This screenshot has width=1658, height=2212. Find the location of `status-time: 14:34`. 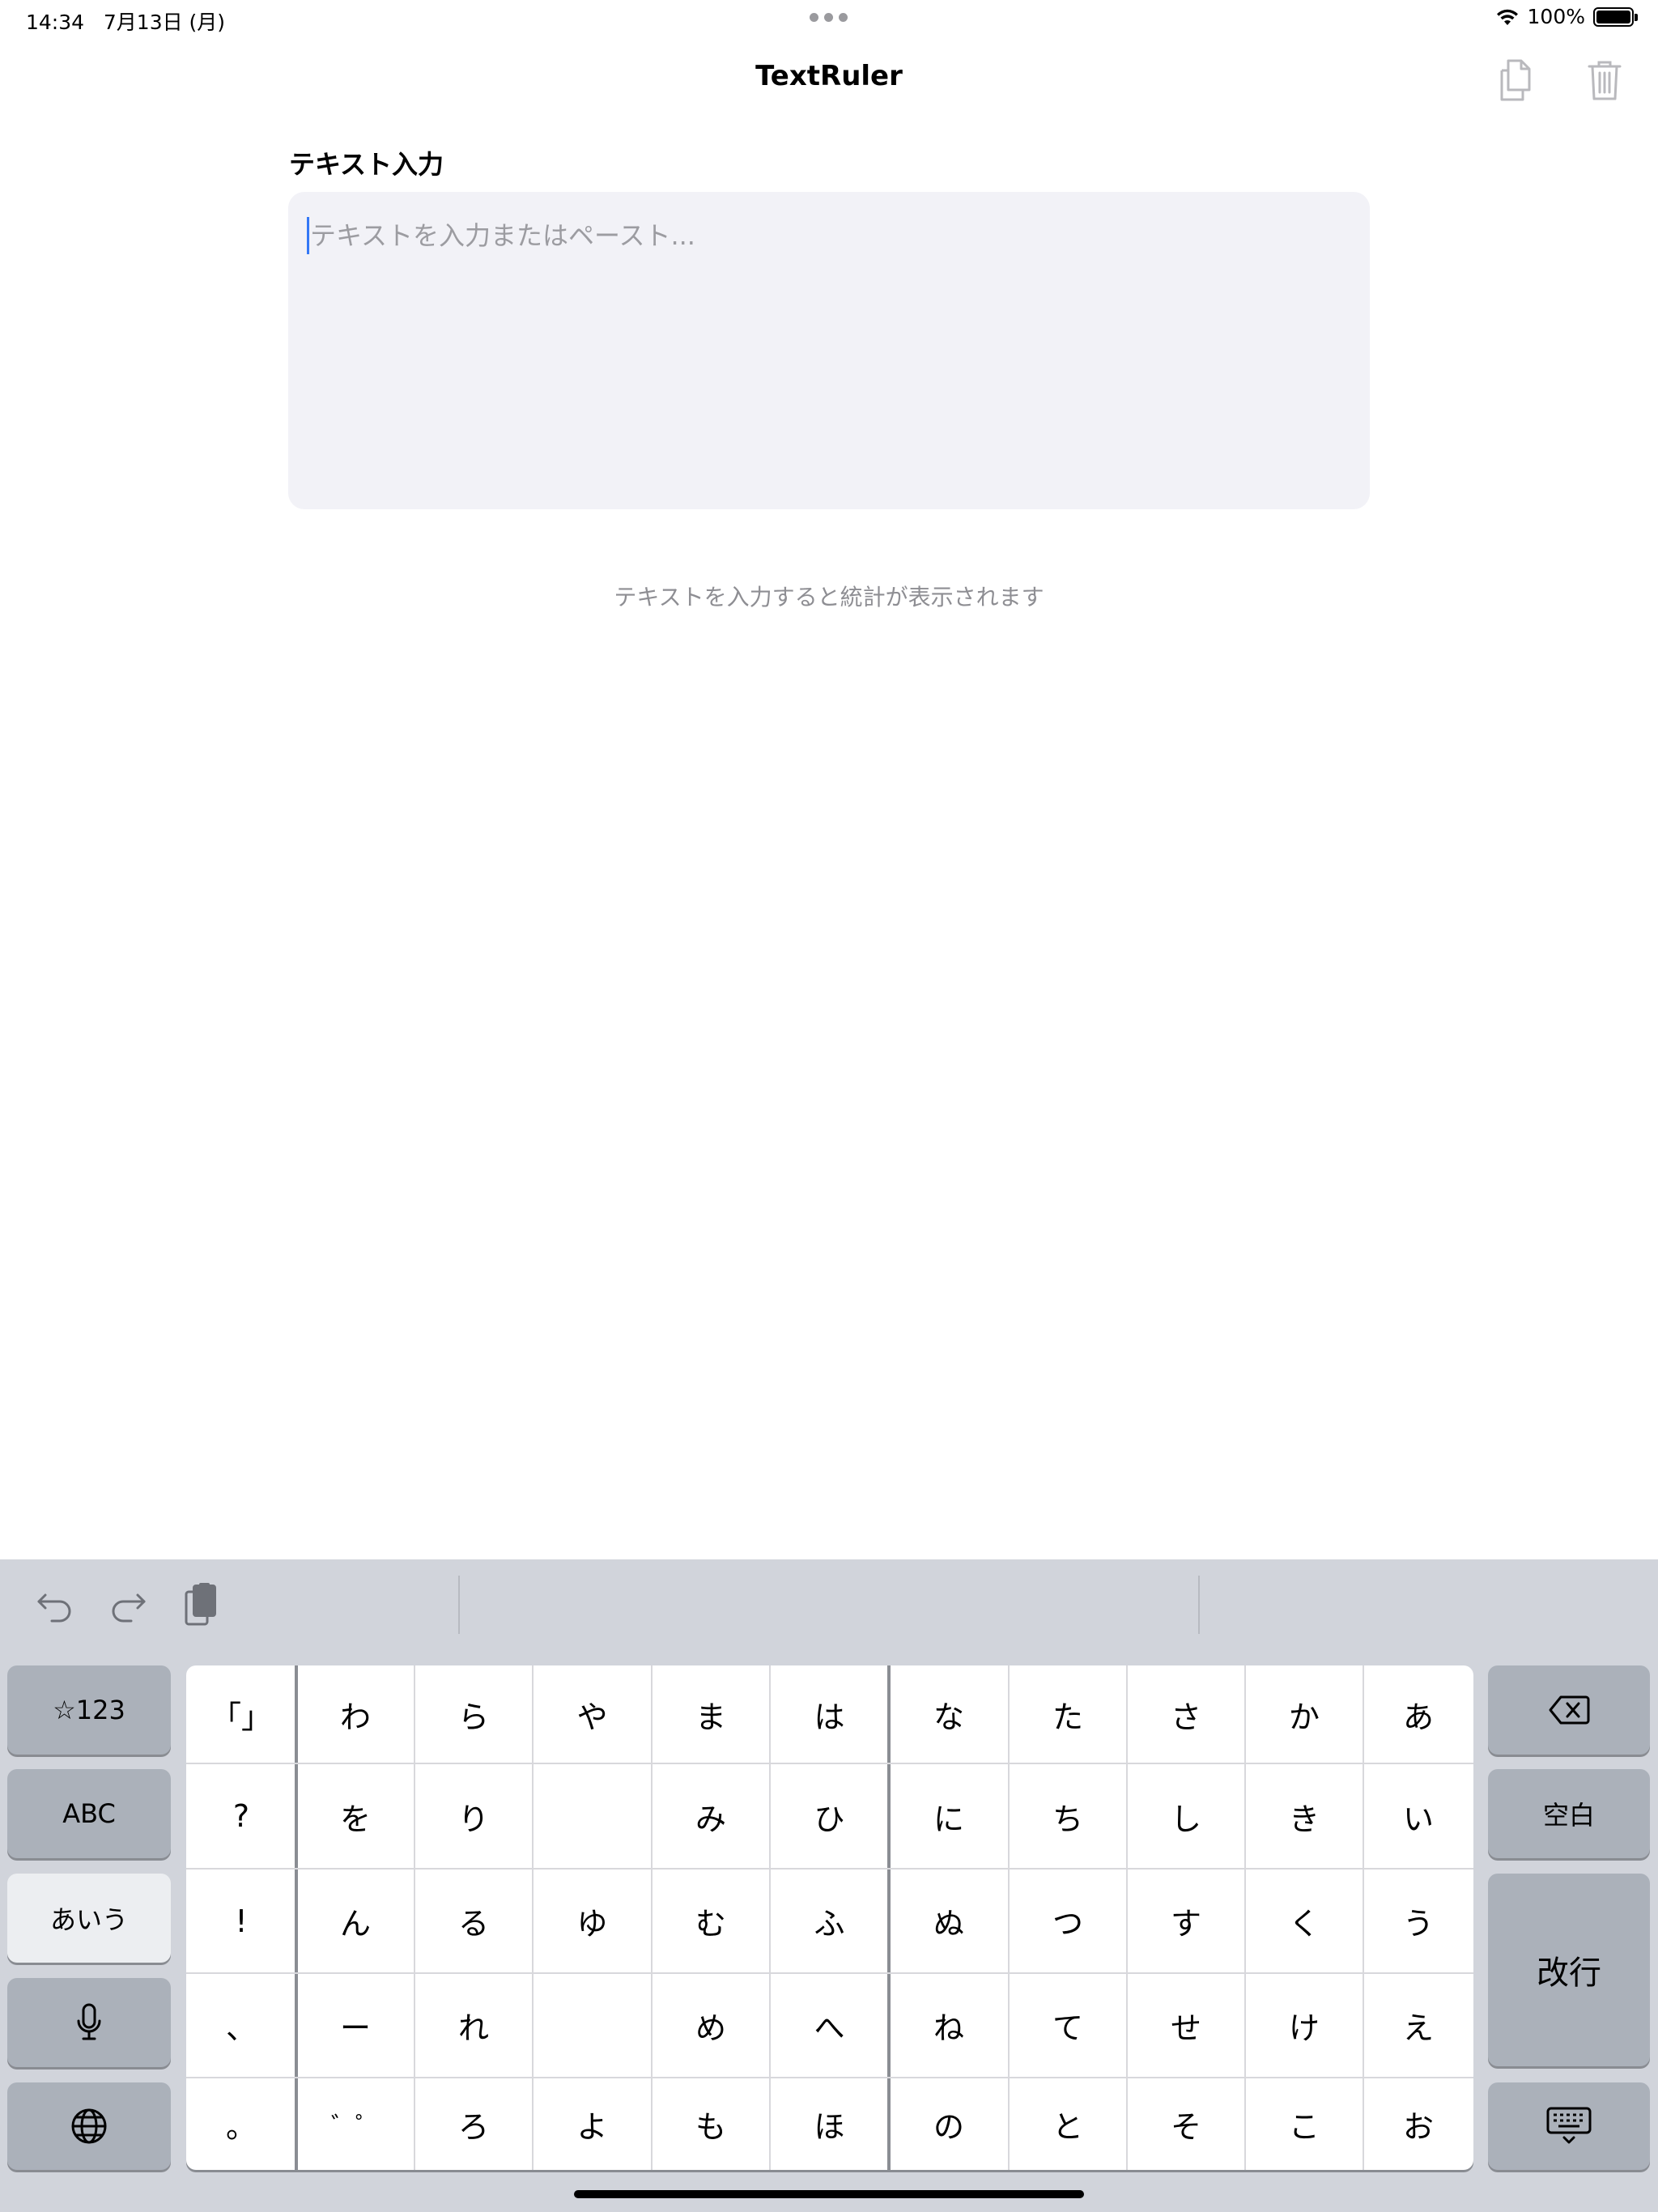

status-time: 14:34 is located at coordinates (55, 22).